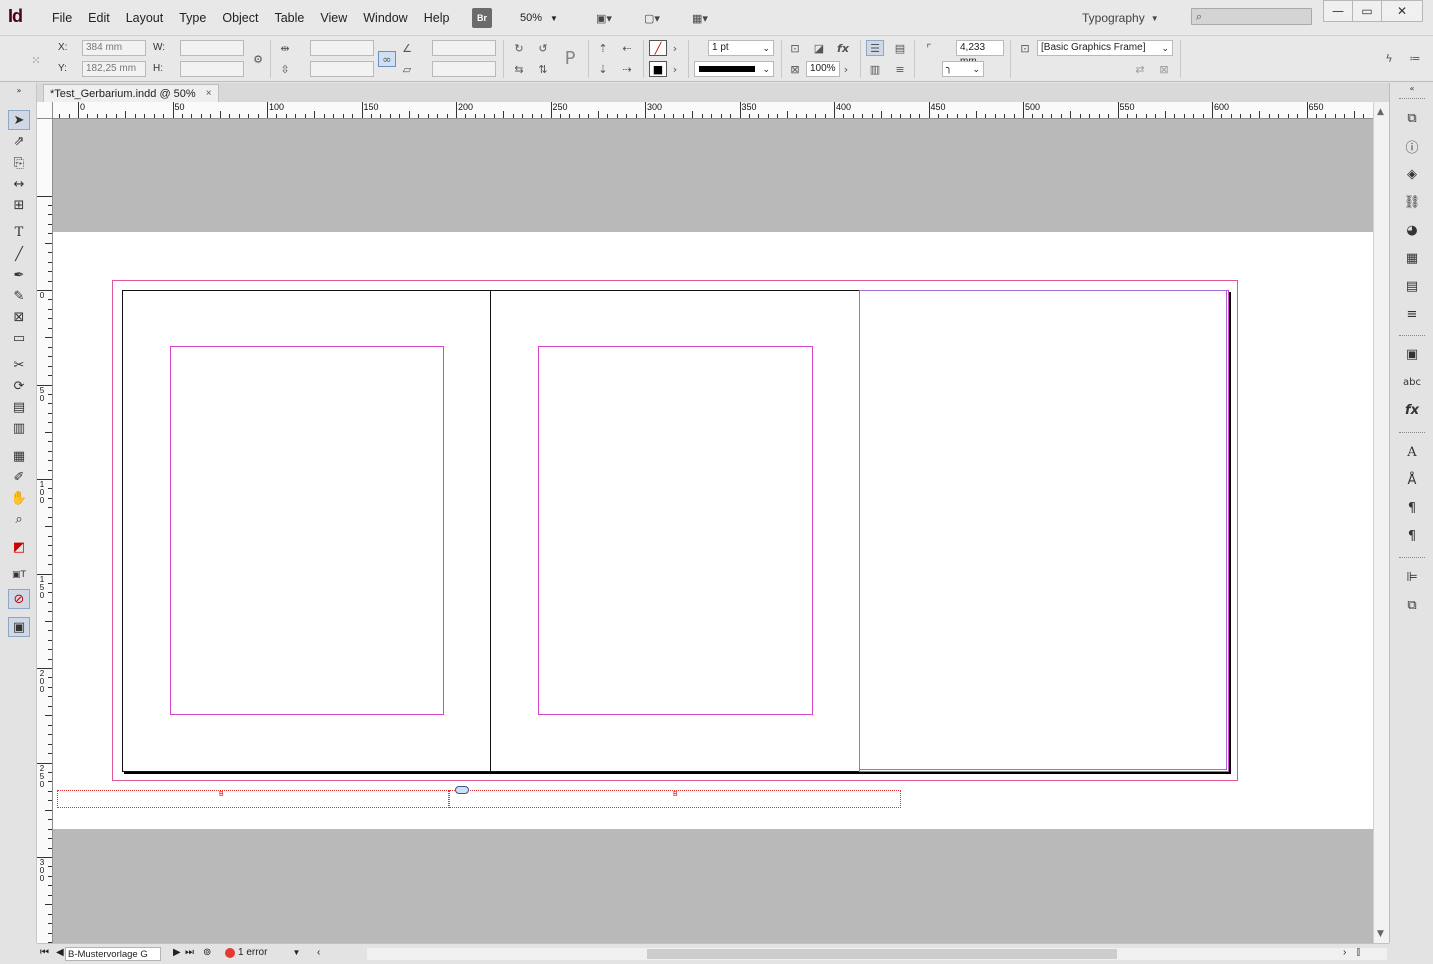 This screenshot has width=1433, height=964. I want to click on fill-stroke-swatch-icon: ◩, so click(19, 547).